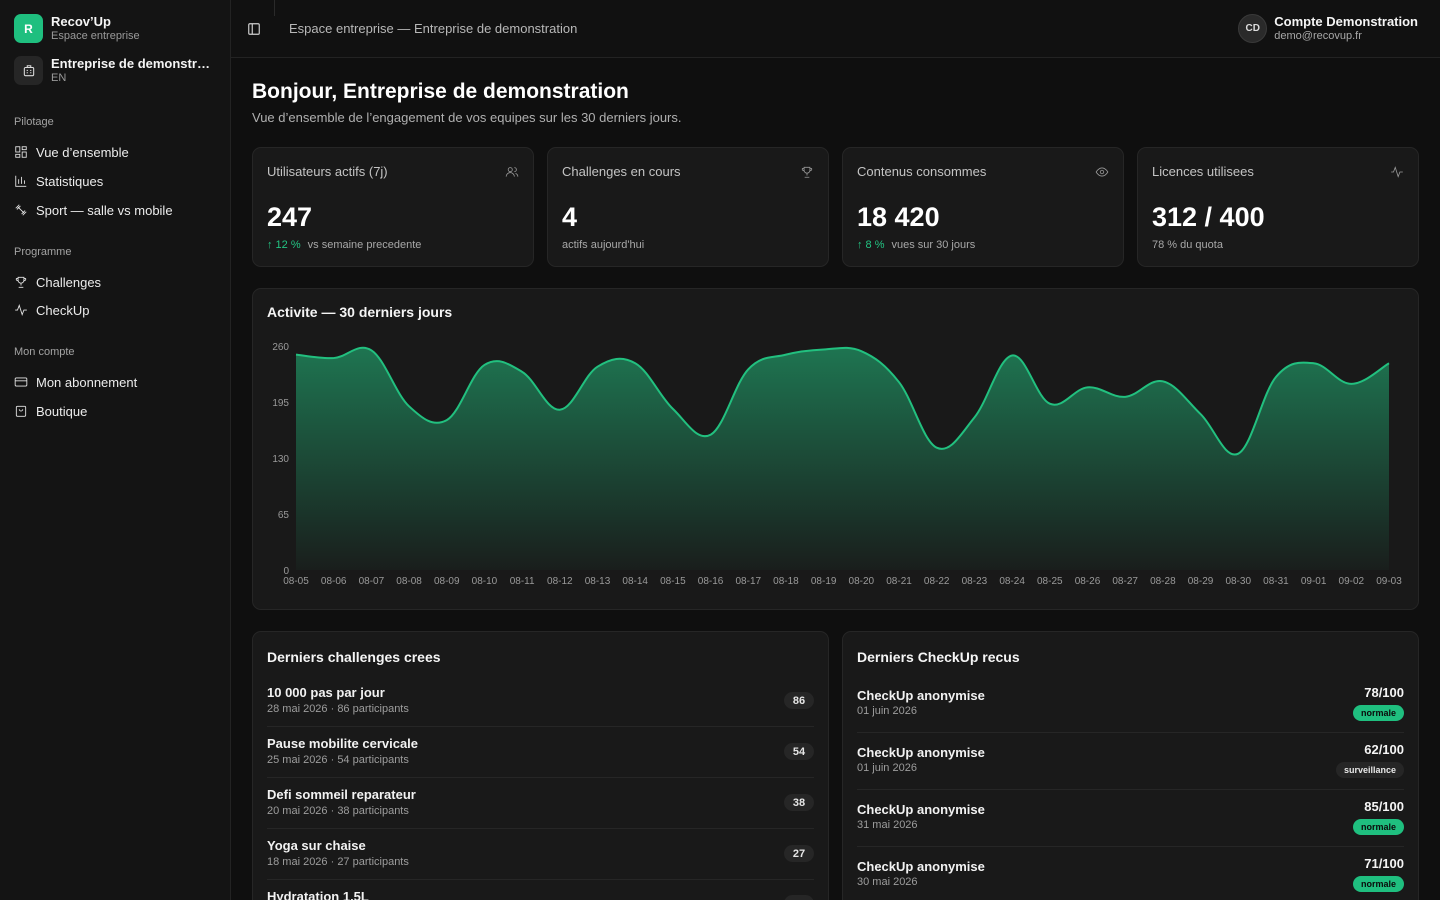  I want to click on kpi-footer: 78 % du quota, so click(1187, 245).